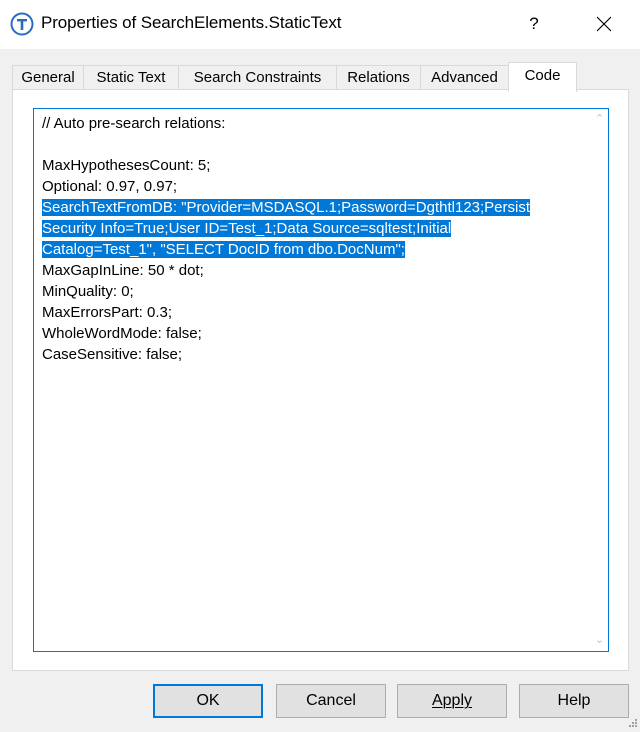 The image size is (640, 732). Describe the element at coordinates (48, 77) in the screenshot. I see `tab-general: General` at that location.